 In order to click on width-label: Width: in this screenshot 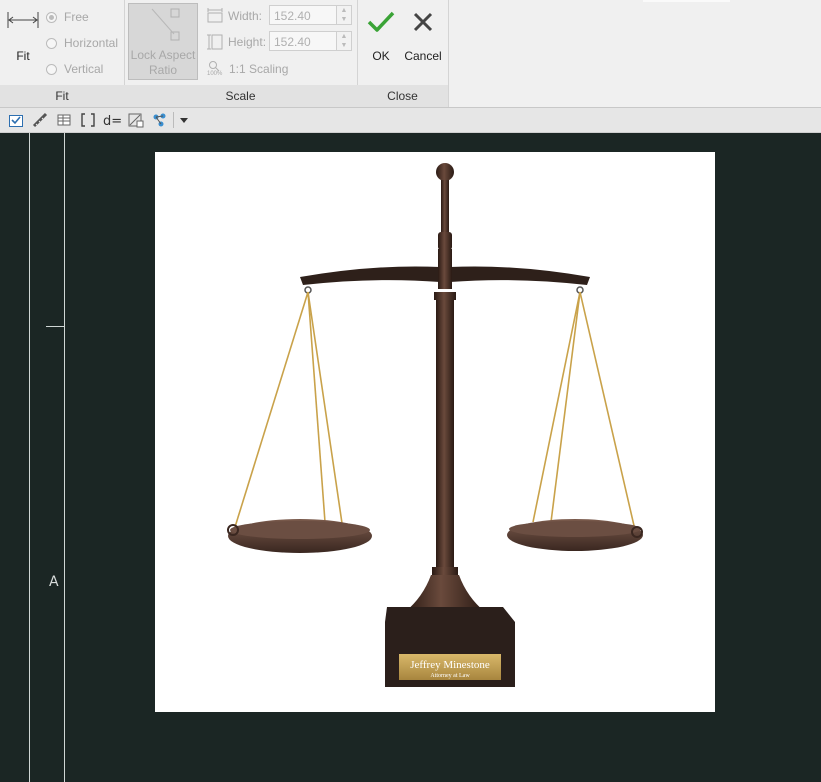, I will do `click(245, 16)`.